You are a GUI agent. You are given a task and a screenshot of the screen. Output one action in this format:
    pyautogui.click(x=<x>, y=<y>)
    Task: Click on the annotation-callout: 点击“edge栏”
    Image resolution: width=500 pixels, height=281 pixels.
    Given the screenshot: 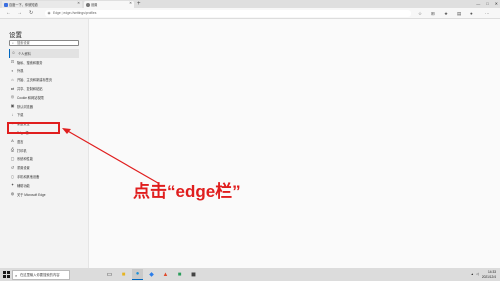 What is the action you would take?
    pyautogui.click(x=187, y=191)
    